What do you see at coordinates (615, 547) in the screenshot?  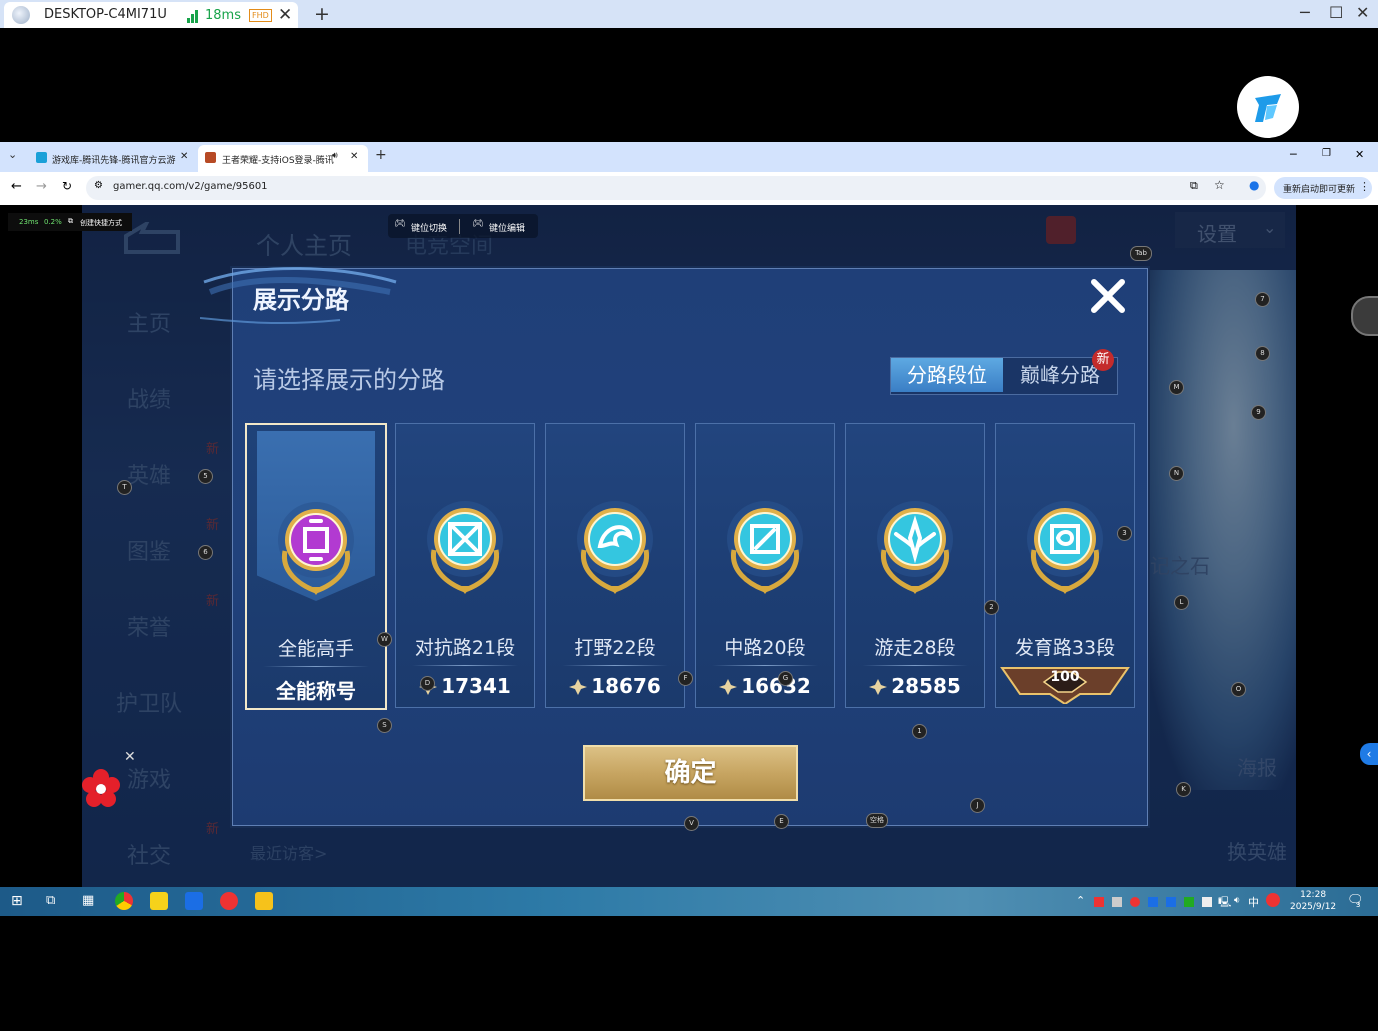 I see `jungle-emblem-icon` at bounding box center [615, 547].